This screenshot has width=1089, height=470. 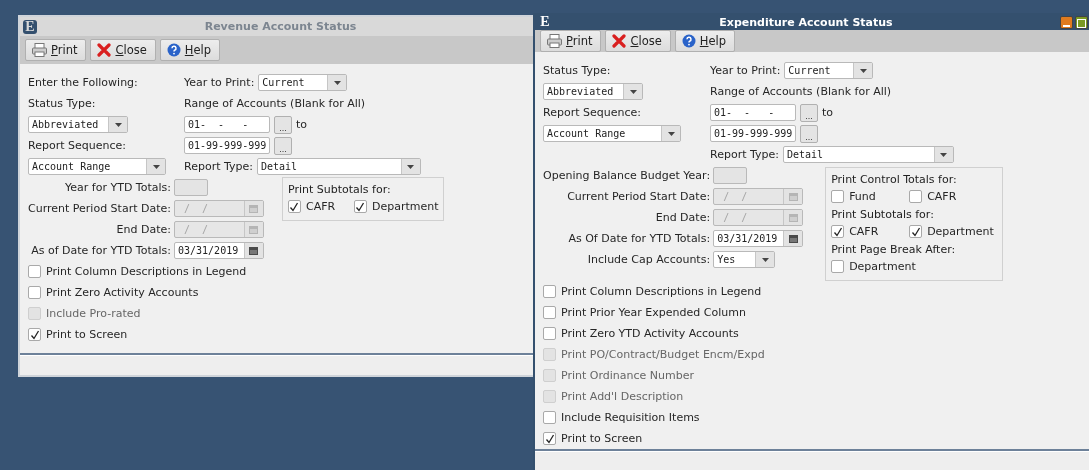 What do you see at coordinates (894, 249) in the screenshot?
I see `group-heading: Print Page Break After:` at bounding box center [894, 249].